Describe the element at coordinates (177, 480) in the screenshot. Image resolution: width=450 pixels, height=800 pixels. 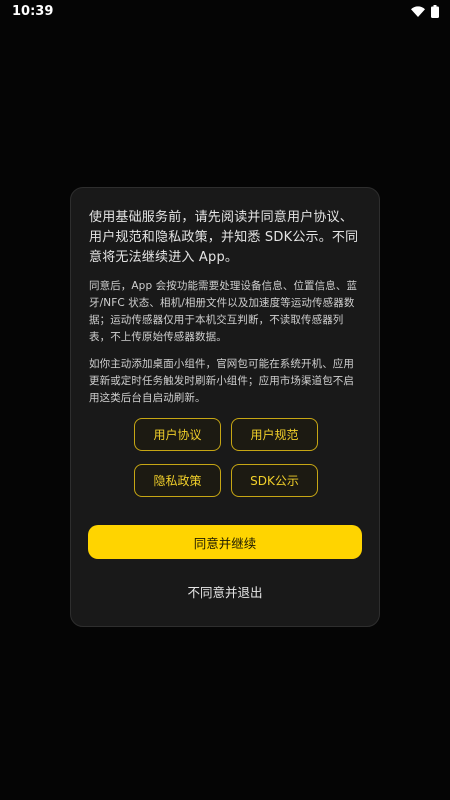
I see `privacy-policy-button: 隐私政策` at that location.